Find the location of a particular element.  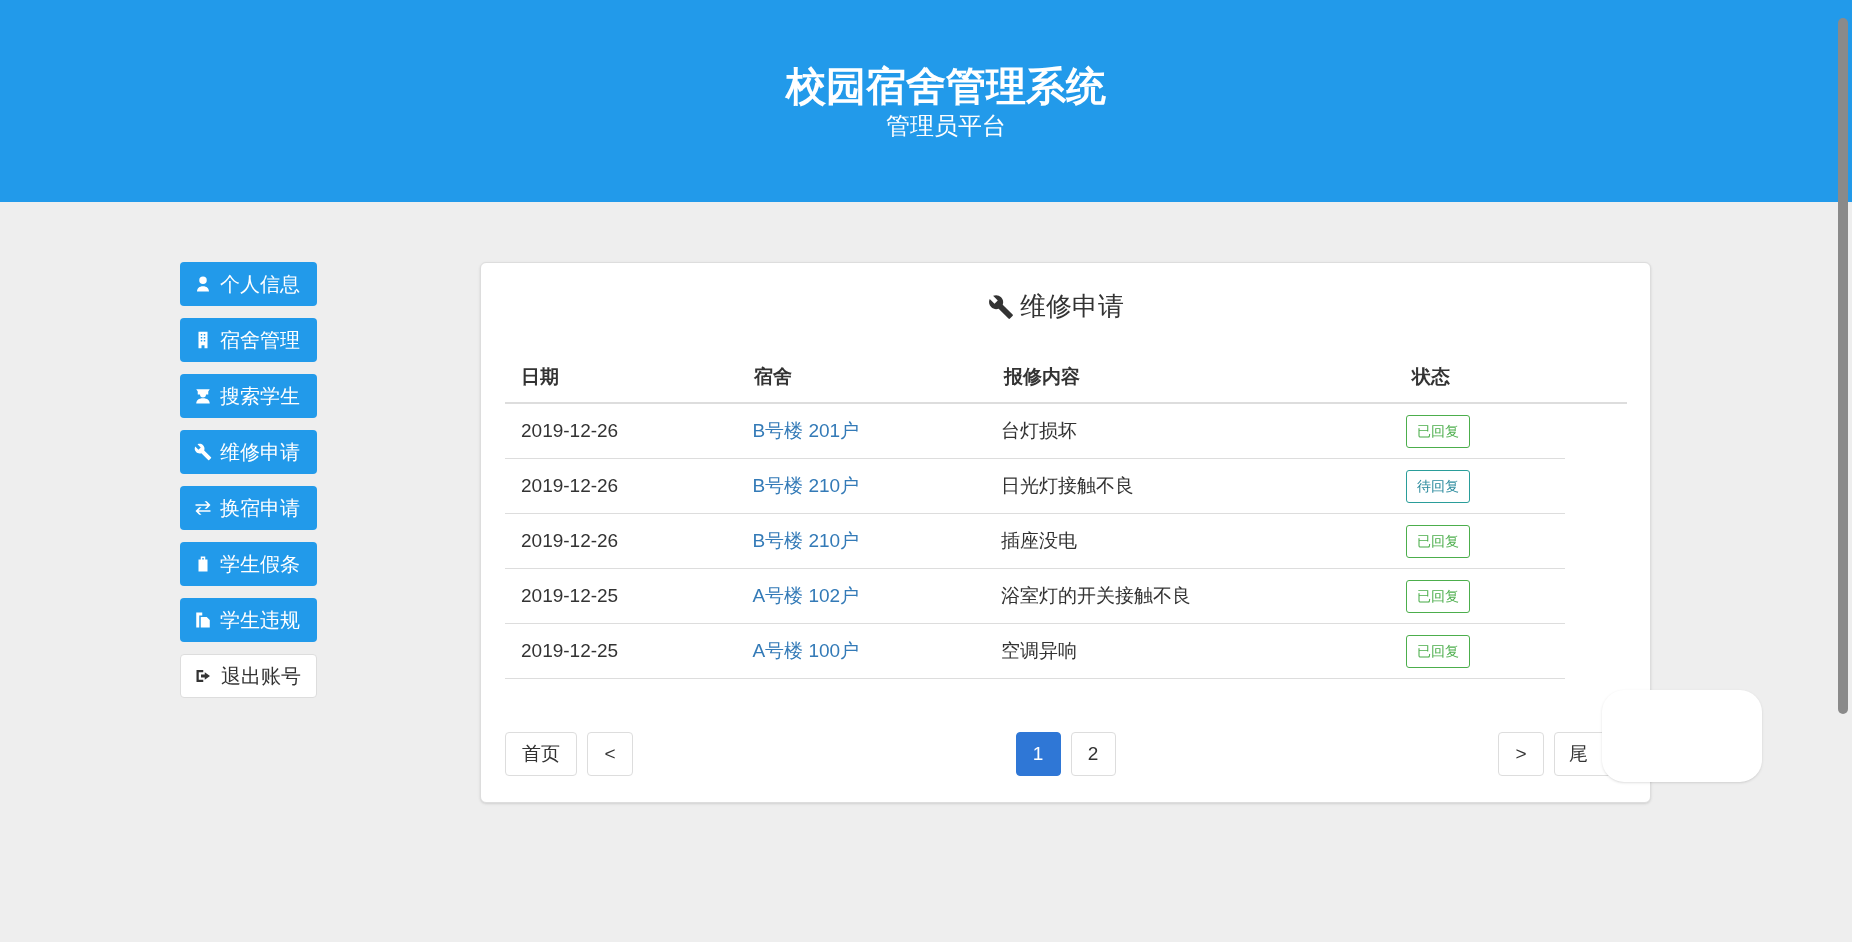

scrollbar is located at coordinates (1843, 366).